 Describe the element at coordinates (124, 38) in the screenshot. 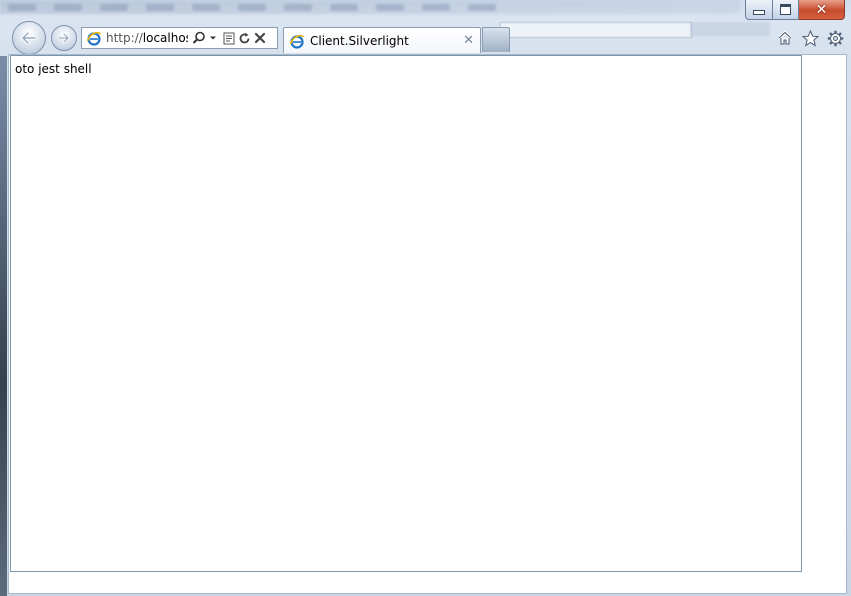

I see `url-scheme: http://` at that location.